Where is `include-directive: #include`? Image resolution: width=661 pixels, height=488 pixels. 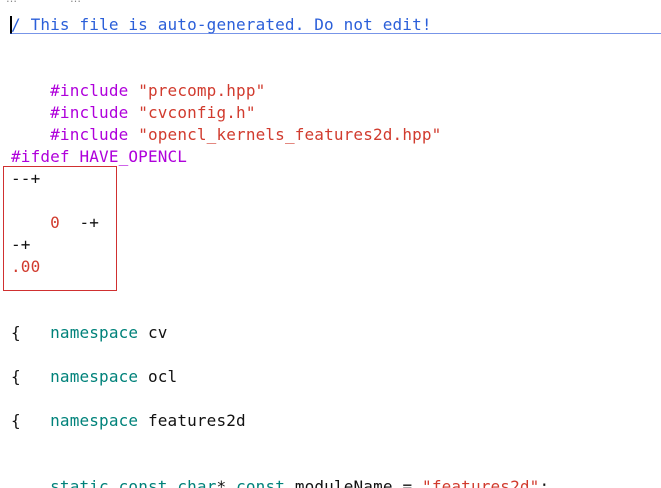
include-directive: #include is located at coordinates (89, 134).